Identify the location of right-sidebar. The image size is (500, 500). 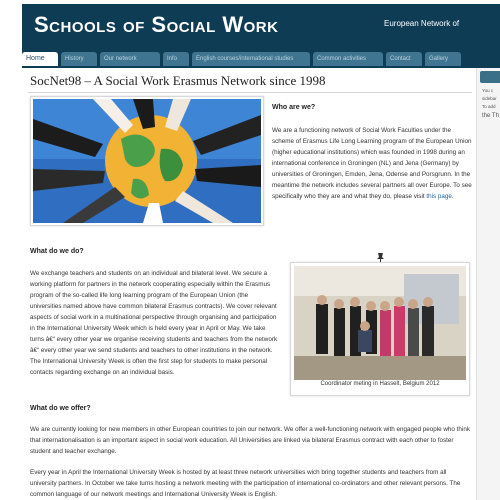
(488, 284).